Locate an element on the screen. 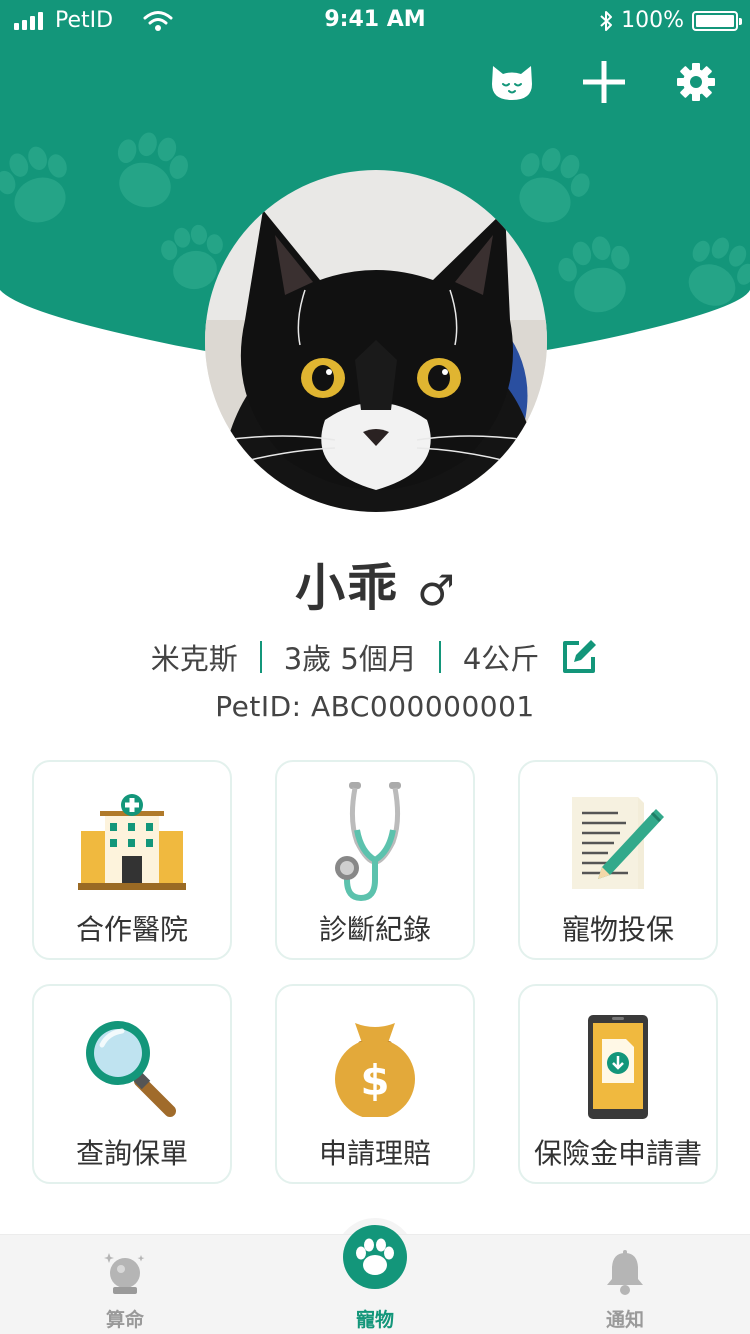  service-tile-diagnosis: 診斷紀錄 is located at coordinates (375, 860).